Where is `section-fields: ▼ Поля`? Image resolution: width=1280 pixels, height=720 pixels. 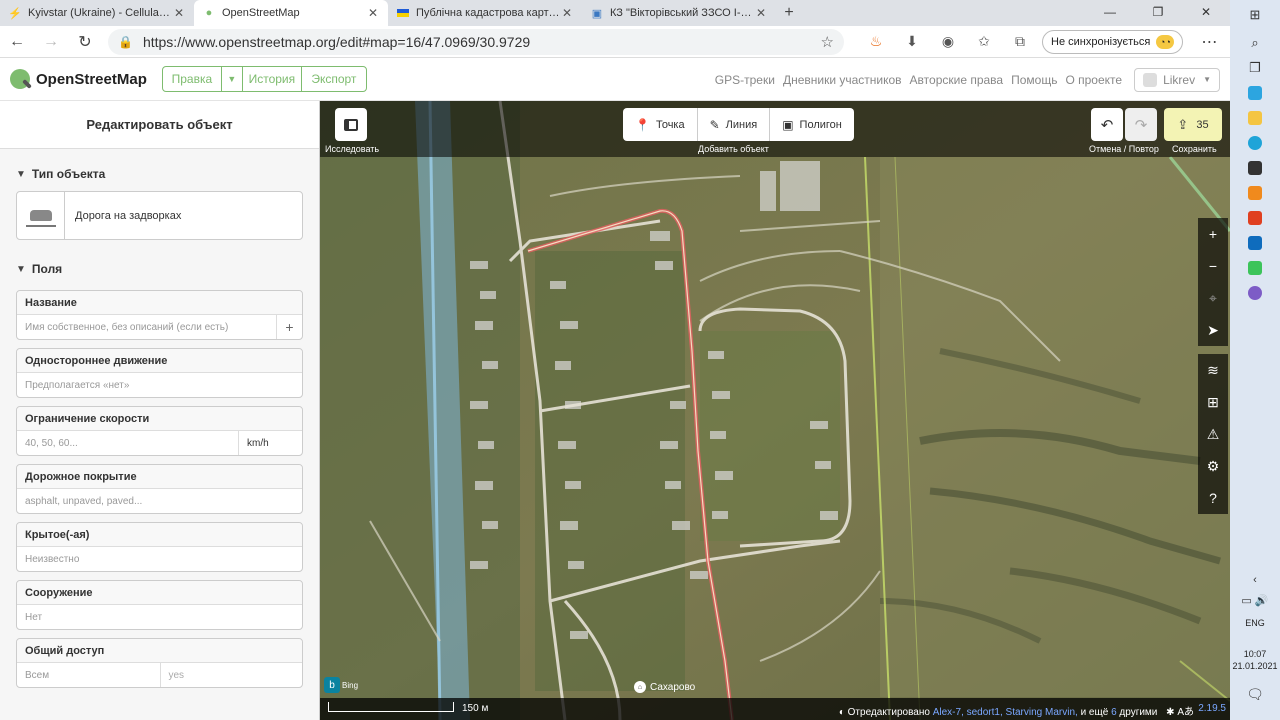
section-fields: ▼ Поля is located at coordinates (159, 269).